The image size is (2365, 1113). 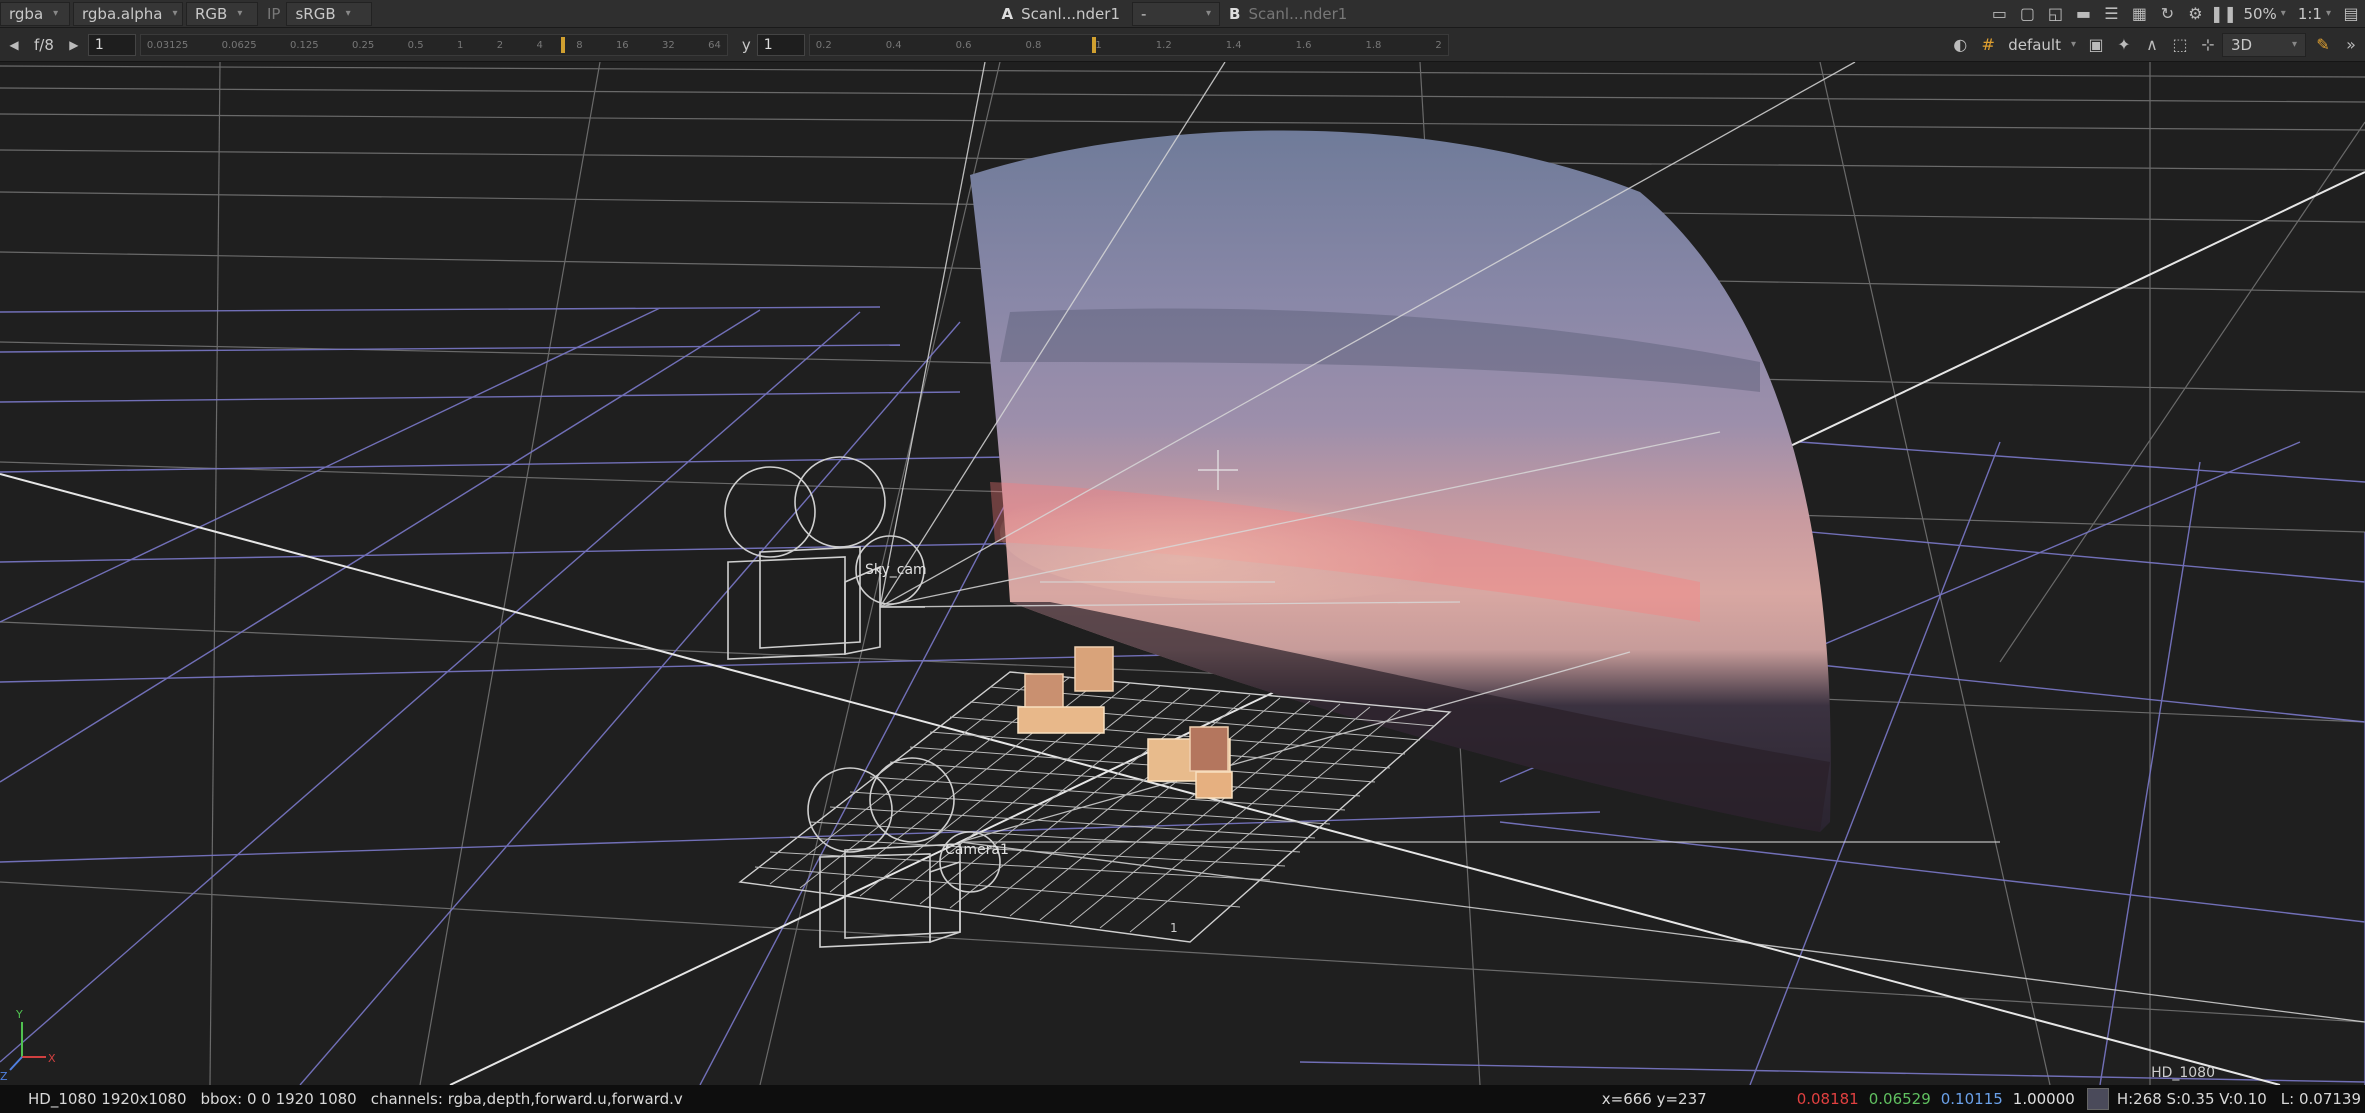 What do you see at coordinates (526, 1099) in the screenshot?
I see `status-channels: channels: rgba,depth,forward.u,forward.v` at bounding box center [526, 1099].